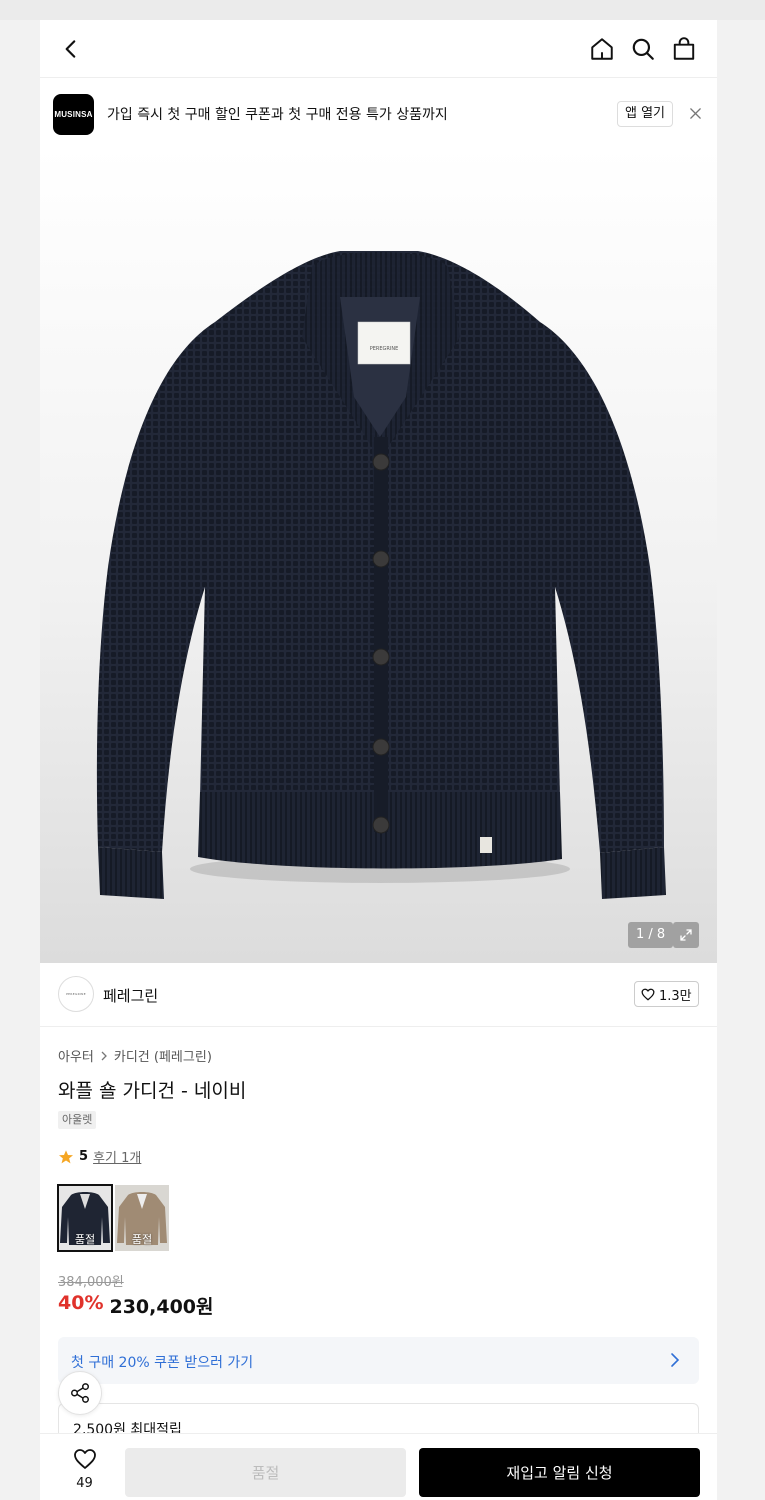 Image resolution: width=765 pixels, height=1500 pixels. What do you see at coordinates (152, 1091) in the screenshot?
I see `product-title: 와플 숄 가디건 - 네이비` at bounding box center [152, 1091].